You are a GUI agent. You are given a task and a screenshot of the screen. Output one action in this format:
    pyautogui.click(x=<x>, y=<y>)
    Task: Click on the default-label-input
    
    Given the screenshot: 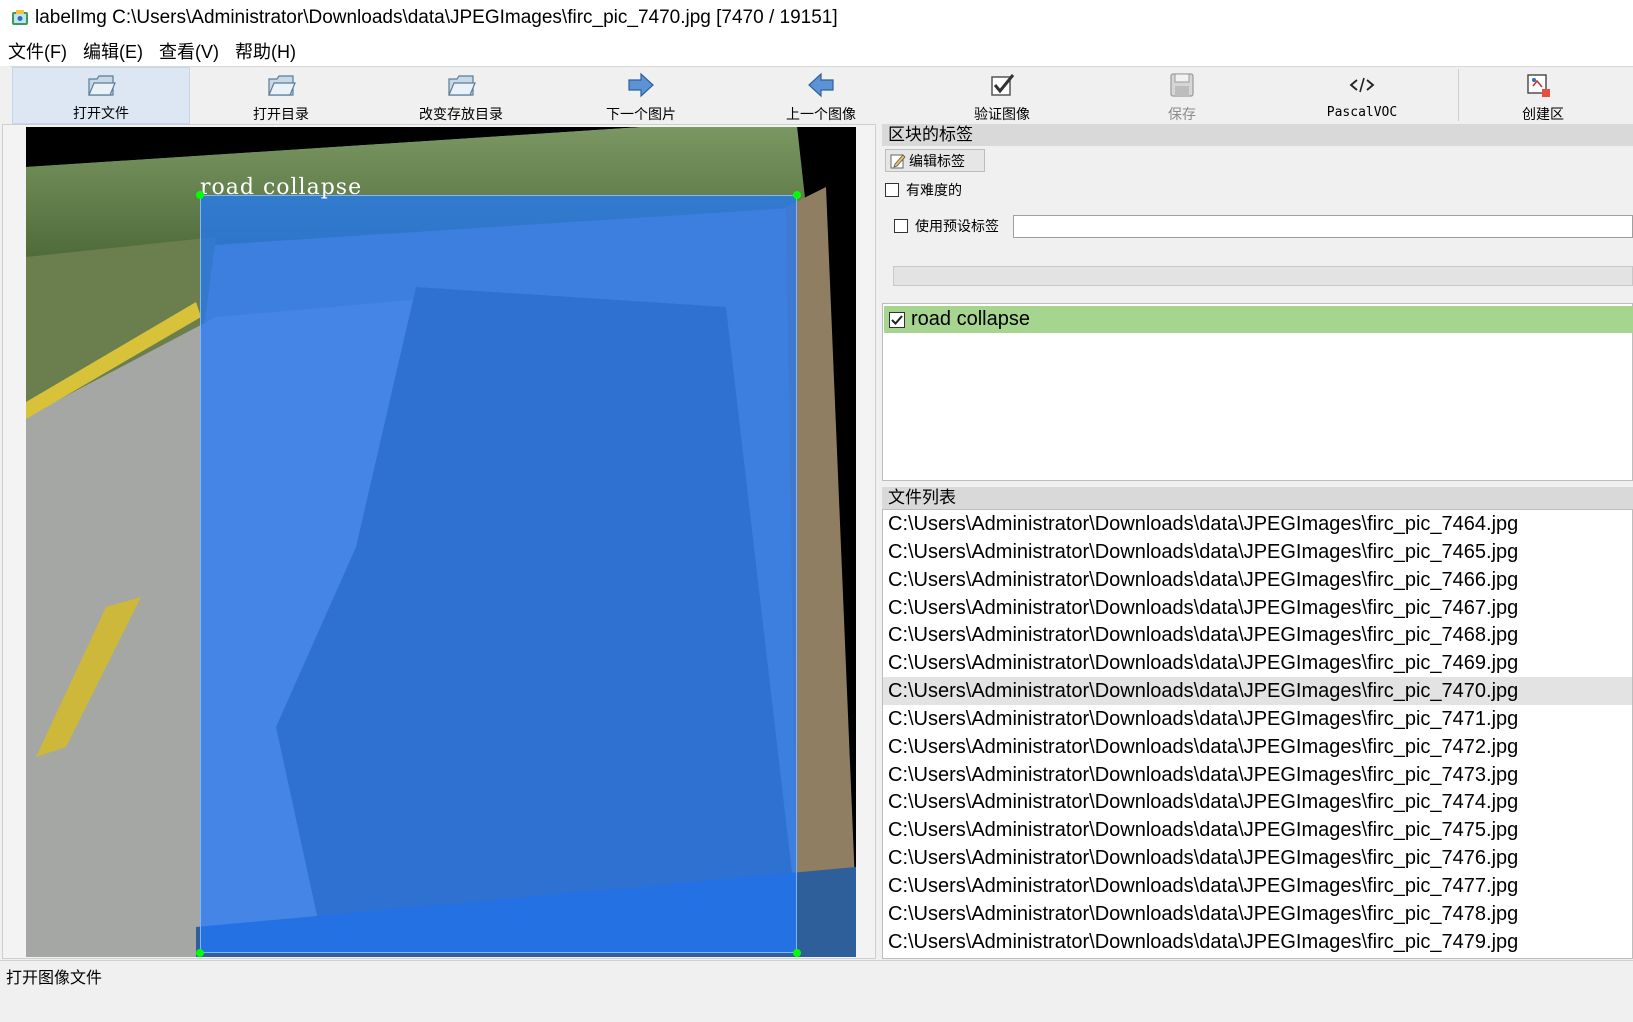 What is the action you would take?
    pyautogui.click(x=1323, y=226)
    